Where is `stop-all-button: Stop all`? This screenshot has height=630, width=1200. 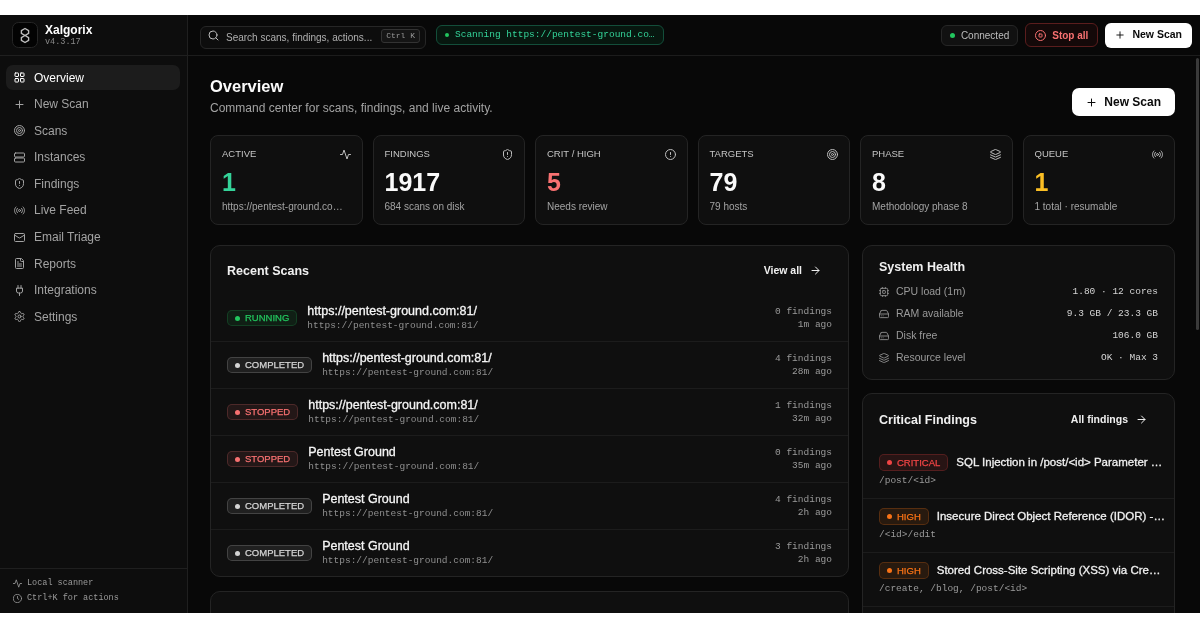 stop-all-button: Stop all is located at coordinates (1062, 35).